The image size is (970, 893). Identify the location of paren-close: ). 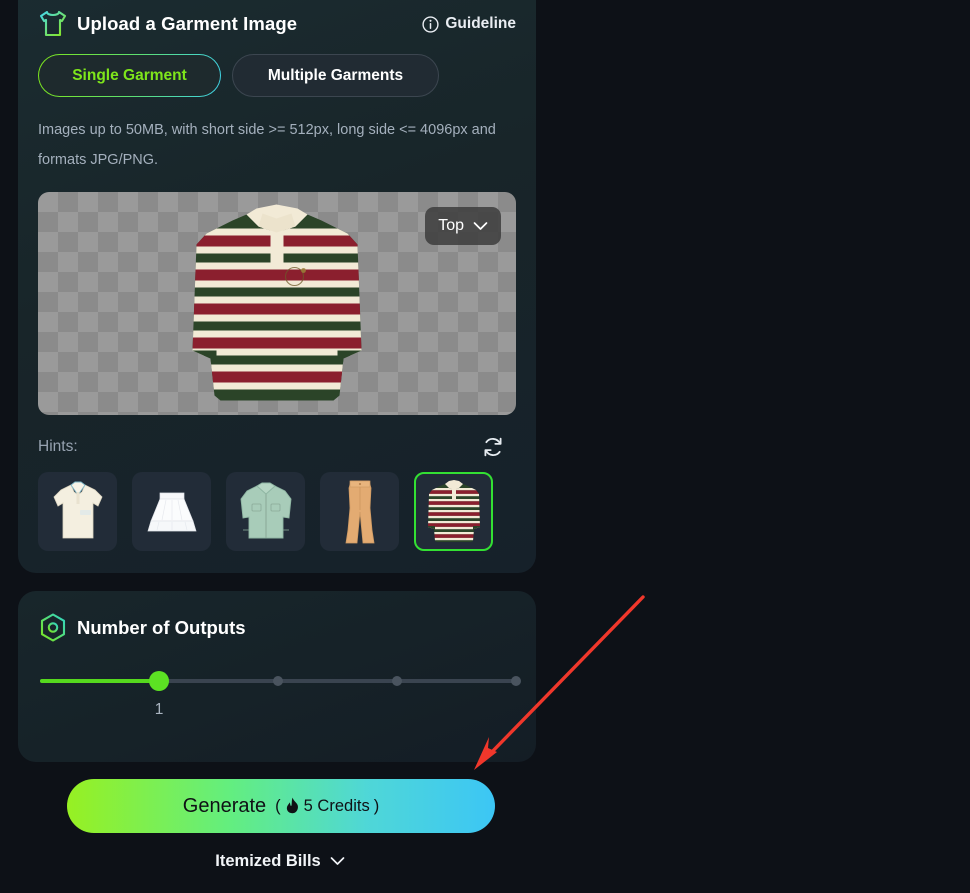
(376, 805).